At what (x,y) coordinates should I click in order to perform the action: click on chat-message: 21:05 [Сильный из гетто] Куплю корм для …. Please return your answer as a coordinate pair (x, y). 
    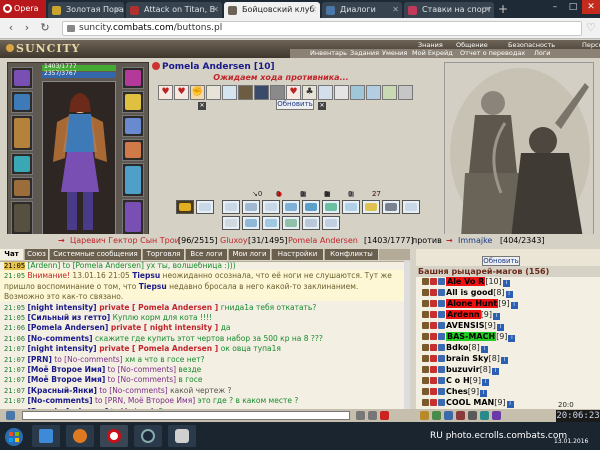
    Looking at the image, I should click on (204, 318).